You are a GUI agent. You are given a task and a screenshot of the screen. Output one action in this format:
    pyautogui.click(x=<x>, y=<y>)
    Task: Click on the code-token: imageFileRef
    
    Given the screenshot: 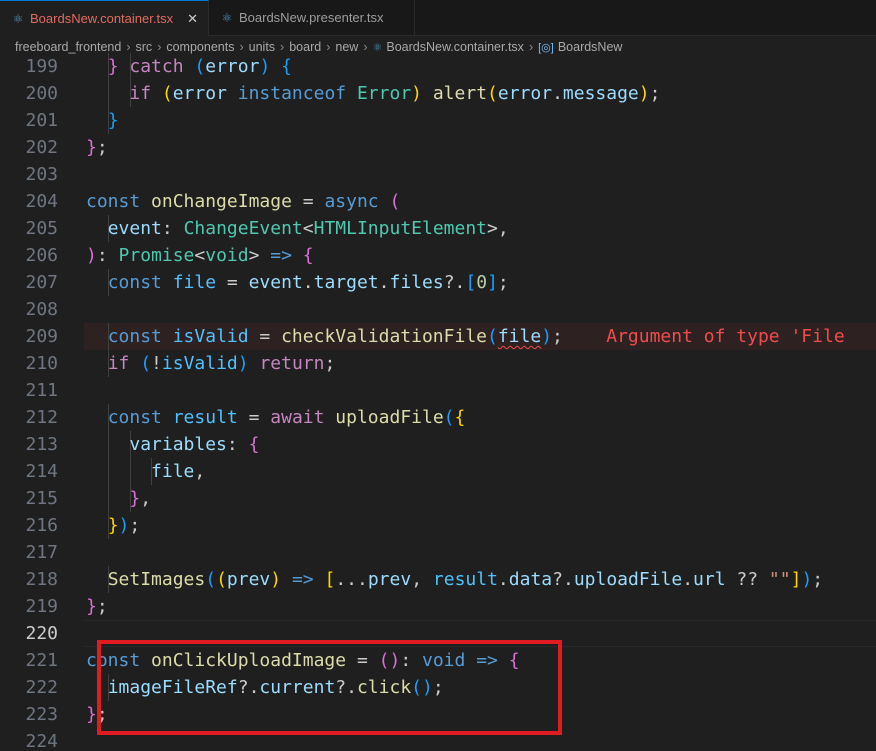 What is the action you would take?
    pyautogui.click(x=172, y=687)
    